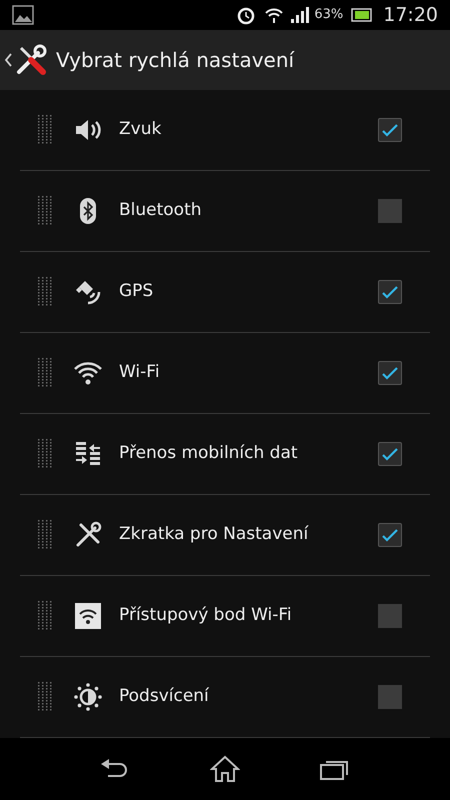  Describe the element at coordinates (88, 697) in the screenshot. I see `brightness-icon` at that location.